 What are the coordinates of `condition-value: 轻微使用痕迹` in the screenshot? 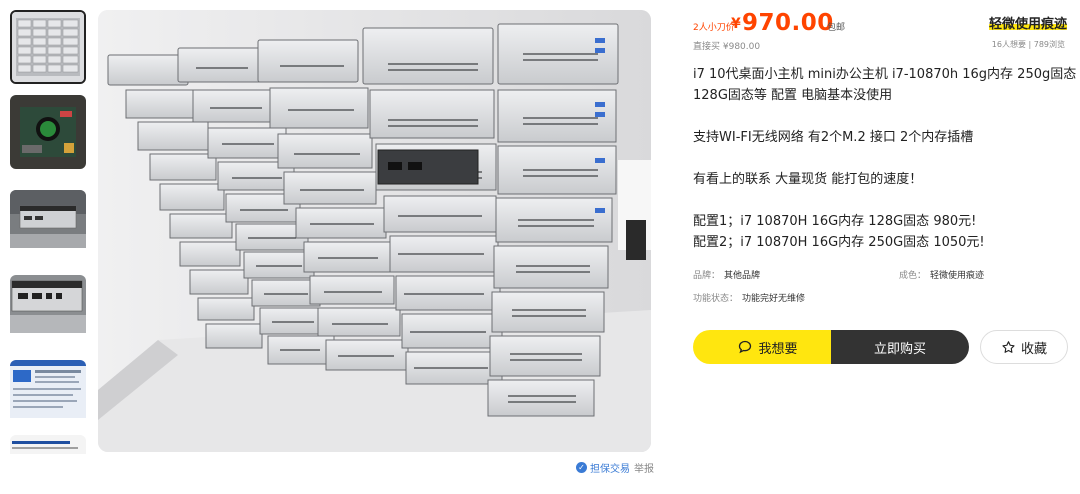 It's located at (957, 276).